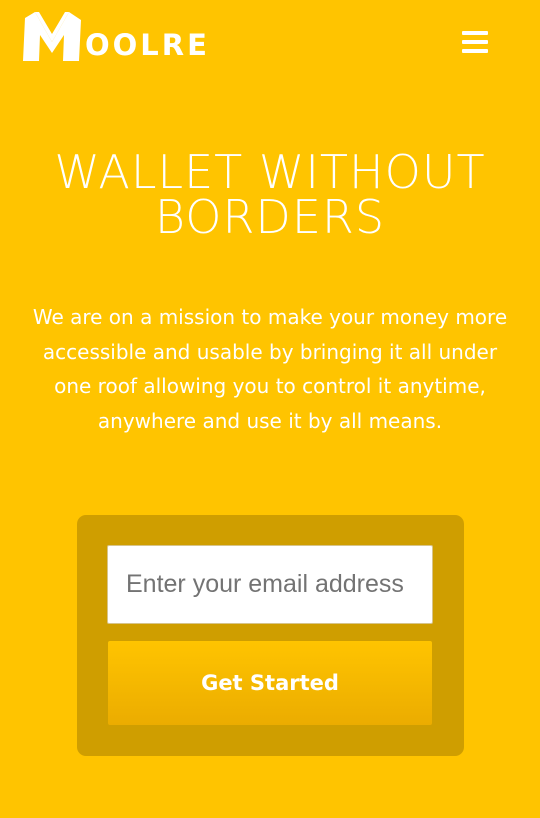 Image resolution: width=540 pixels, height=818 pixels. Describe the element at coordinates (147, 45) in the screenshot. I see `brand-name: OOLRE` at that location.